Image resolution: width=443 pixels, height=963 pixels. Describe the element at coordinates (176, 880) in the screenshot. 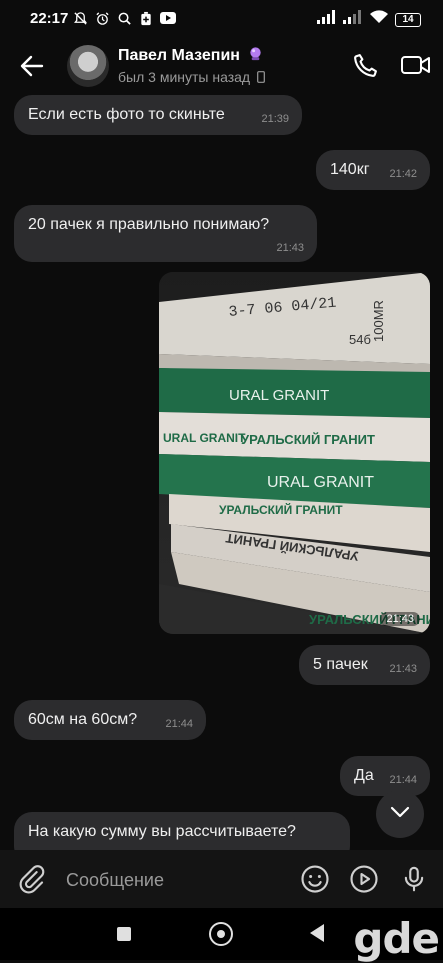

I see `message-input` at that location.